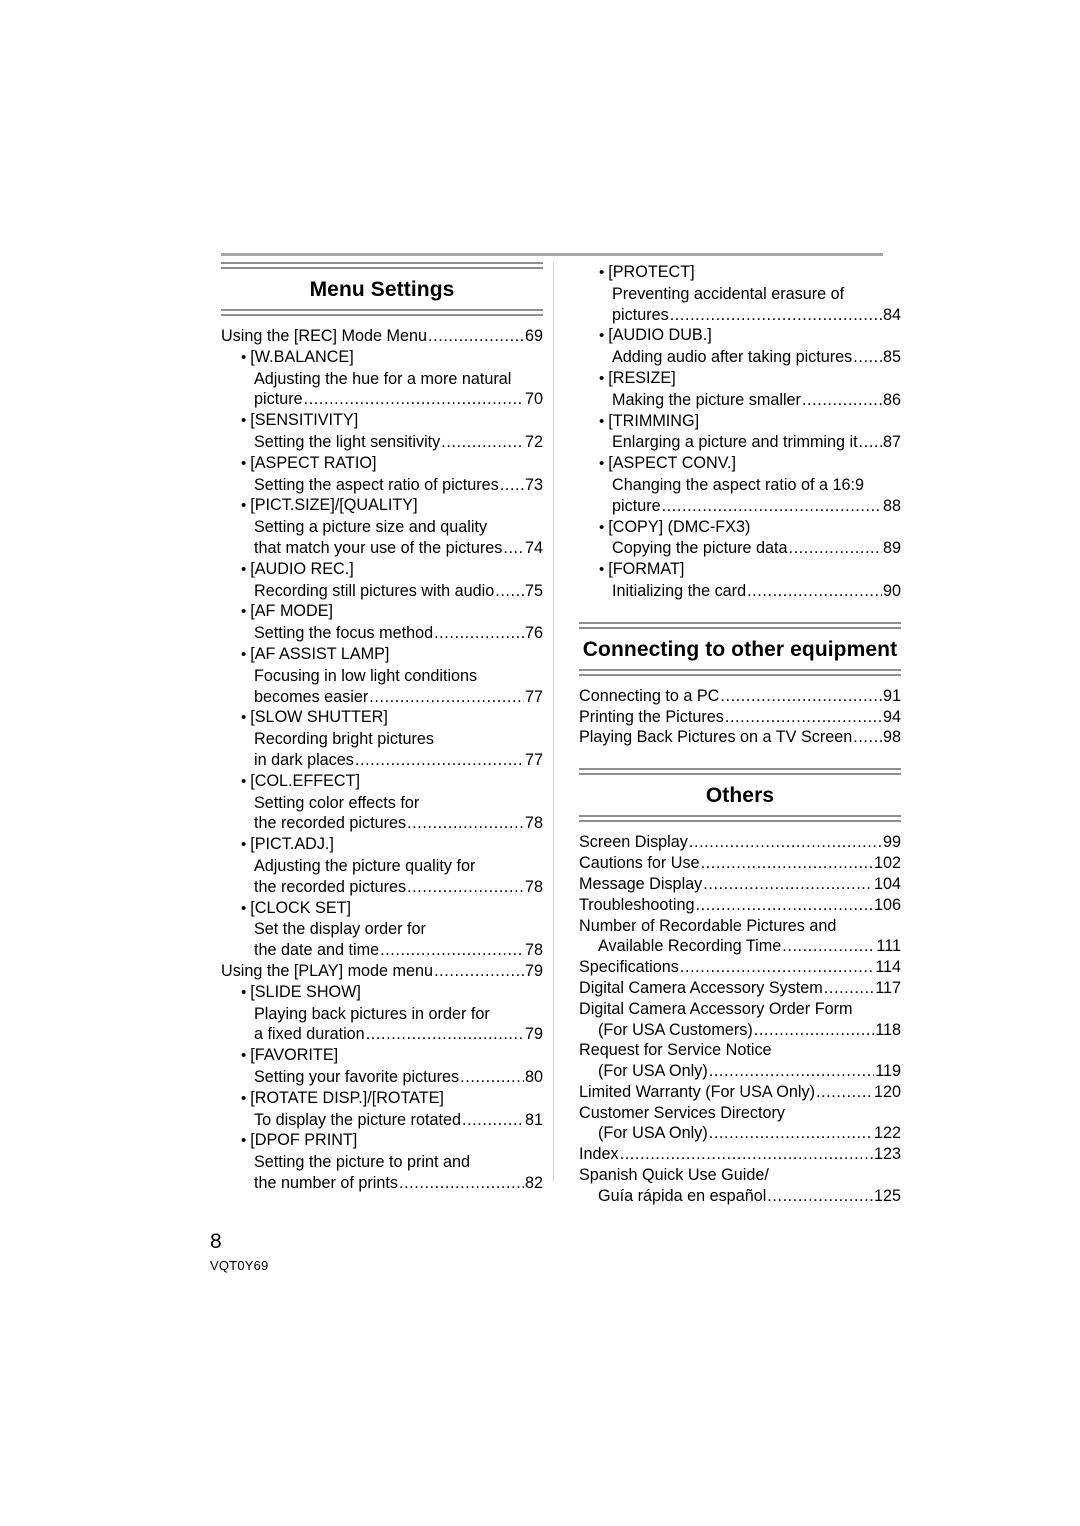 The image size is (1080, 1526). What do you see at coordinates (330, 886) in the screenshot?
I see `toc-entry-label: the recorded pictures` at bounding box center [330, 886].